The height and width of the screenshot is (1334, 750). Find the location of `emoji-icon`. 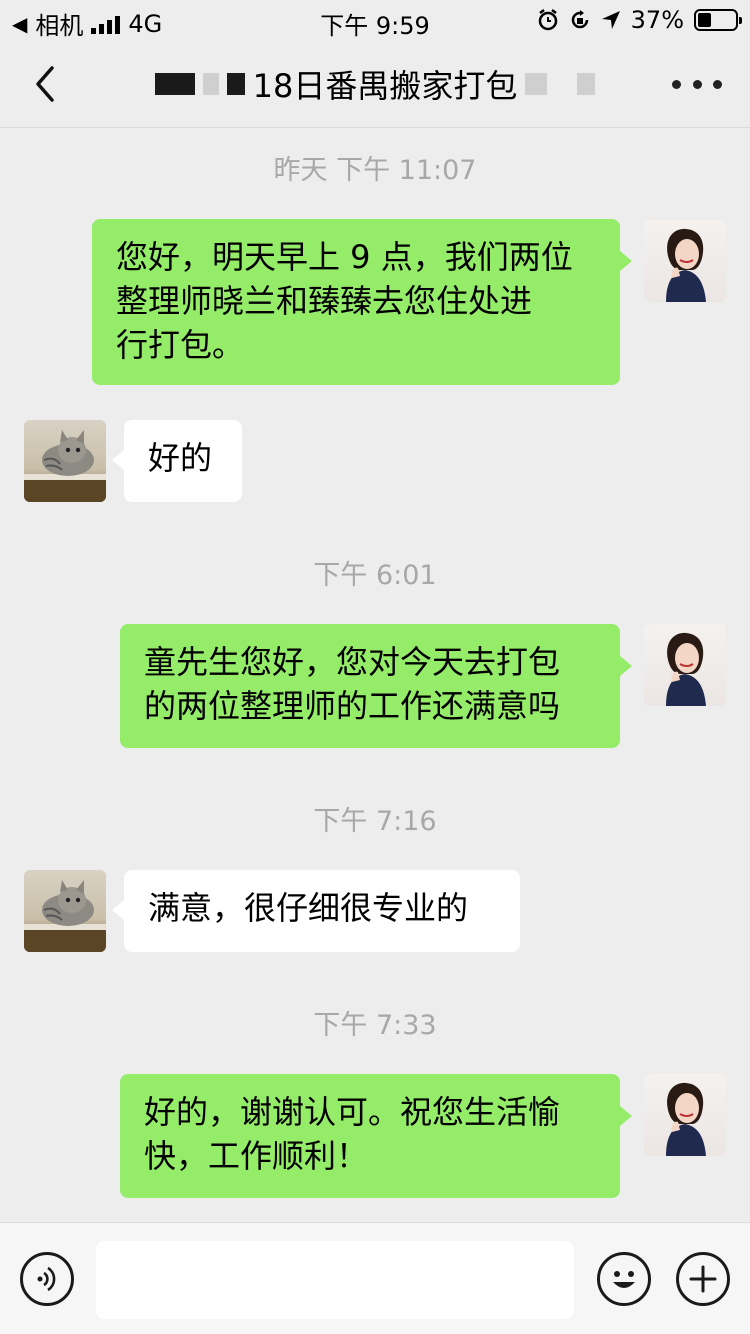

emoji-icon is located at coordinates (624, 1279).